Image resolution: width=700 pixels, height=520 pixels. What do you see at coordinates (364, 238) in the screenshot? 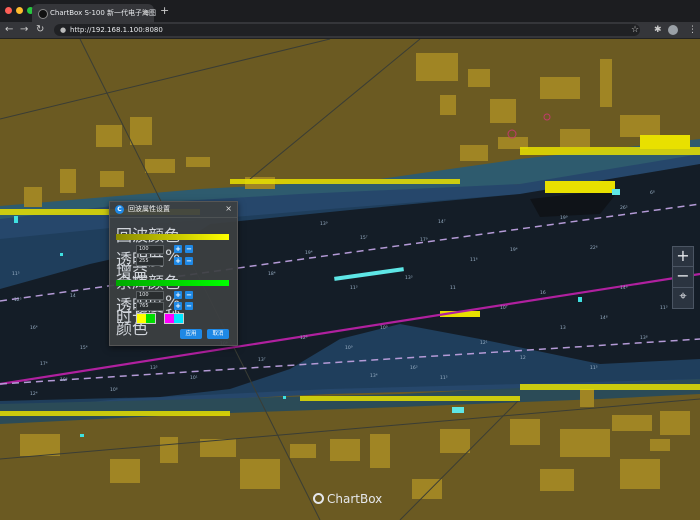
I see `svg-text: 15⁷` at bounding box center [364, 238].